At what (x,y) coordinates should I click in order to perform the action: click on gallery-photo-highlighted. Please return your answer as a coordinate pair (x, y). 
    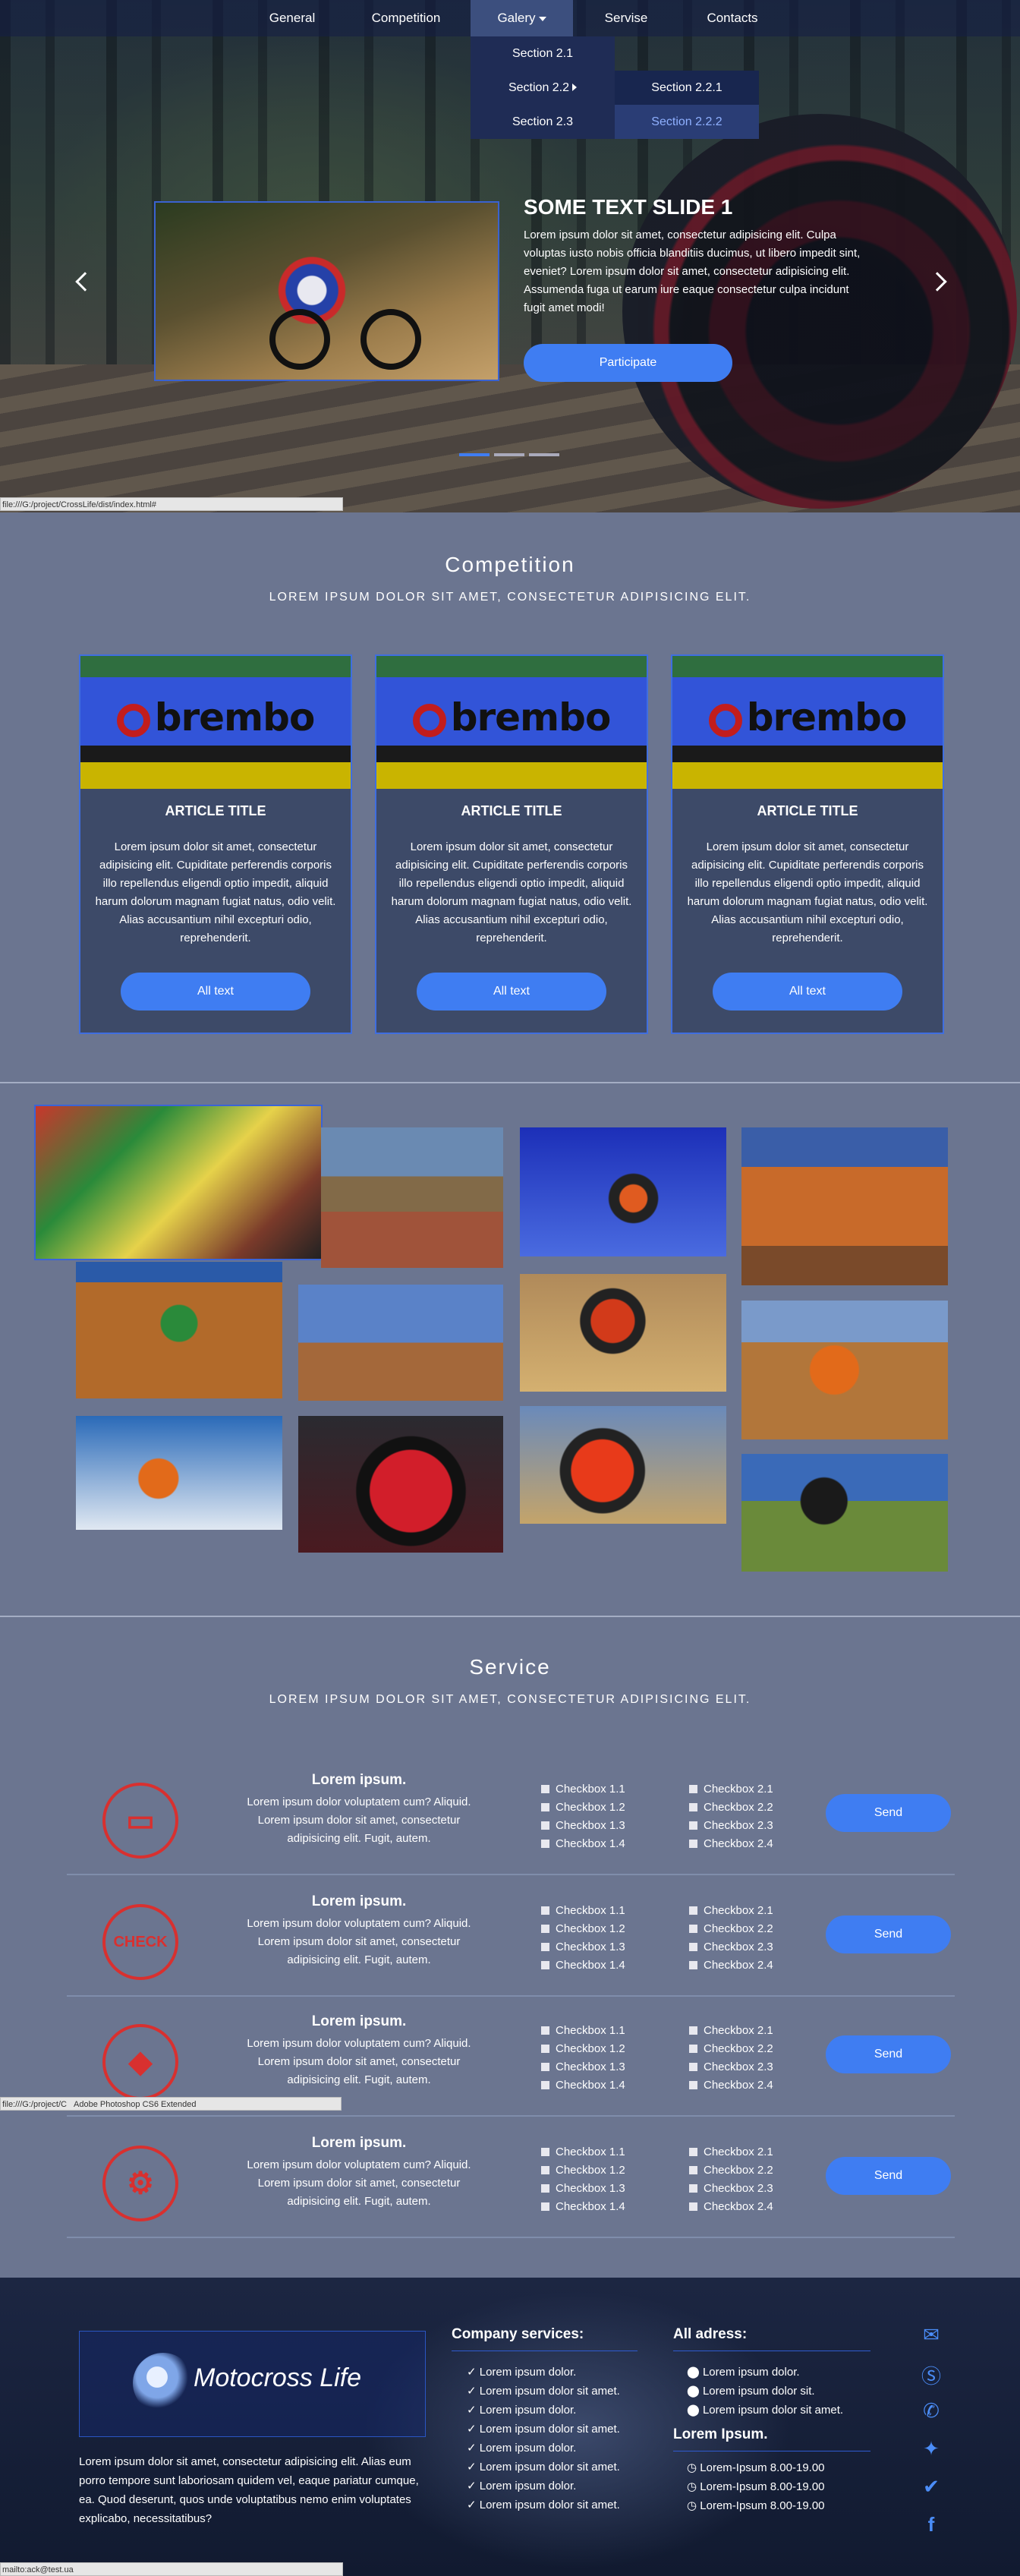
    Looking at the image, I should click on (178, 1182).